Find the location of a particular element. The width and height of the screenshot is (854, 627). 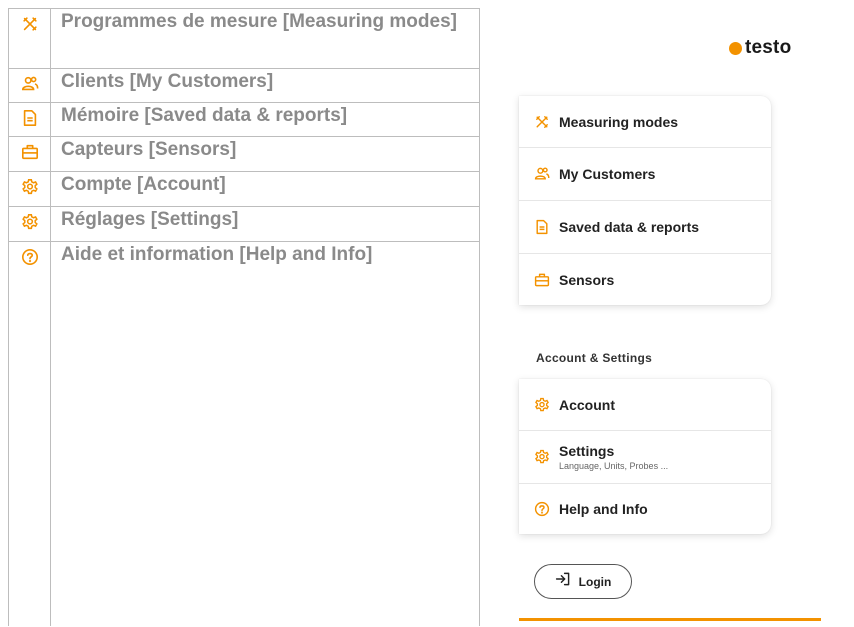

menu-item-label: Saved data & reports is located at coordinates (629, 227).